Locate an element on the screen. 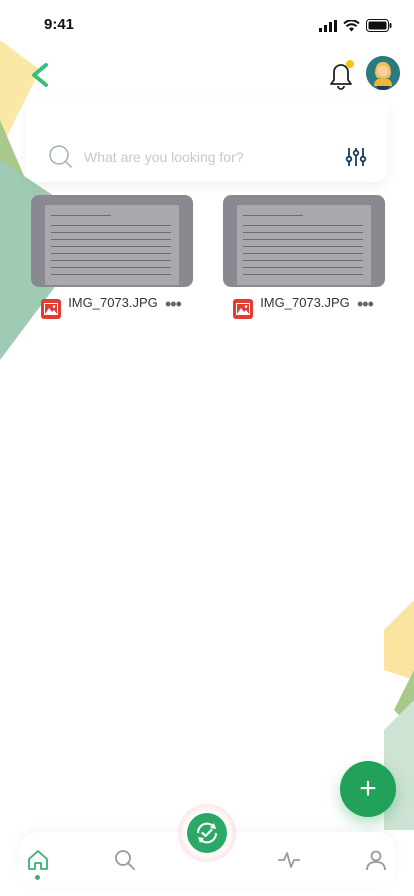  status-icons is located at coordinates (355, 25).